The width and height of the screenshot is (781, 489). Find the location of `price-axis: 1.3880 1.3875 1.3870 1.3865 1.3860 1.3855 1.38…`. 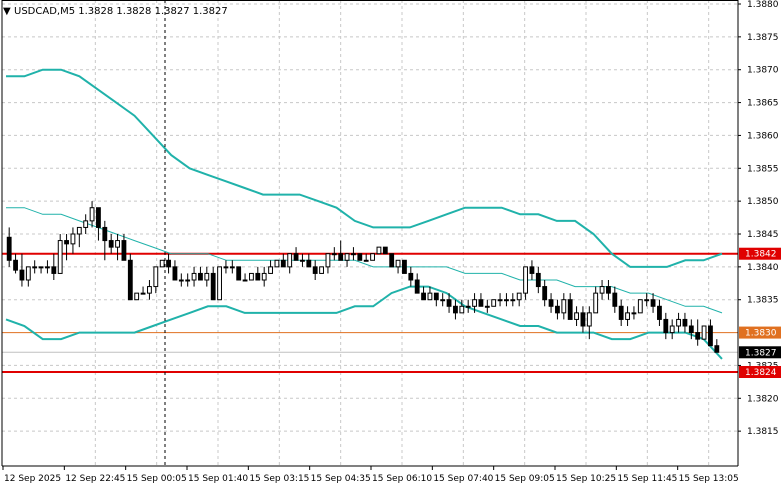

price-axis: 1.3880 1.3875 1.3870 1.3865 1.3860 1.3855 1.38… is located at coordinates (759, 218).